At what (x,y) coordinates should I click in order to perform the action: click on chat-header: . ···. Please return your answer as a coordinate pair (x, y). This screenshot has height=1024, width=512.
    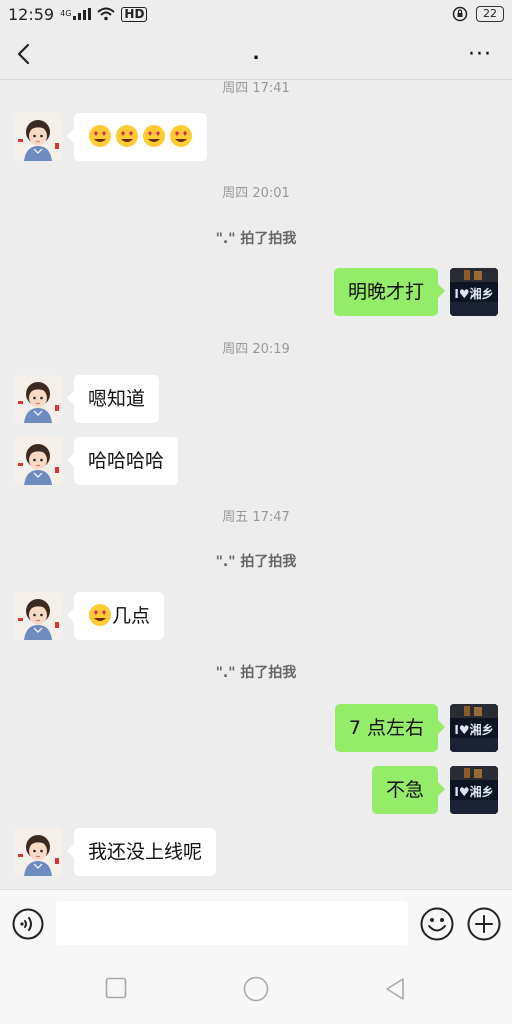
    Looking at the image, I should click on (256, 54).